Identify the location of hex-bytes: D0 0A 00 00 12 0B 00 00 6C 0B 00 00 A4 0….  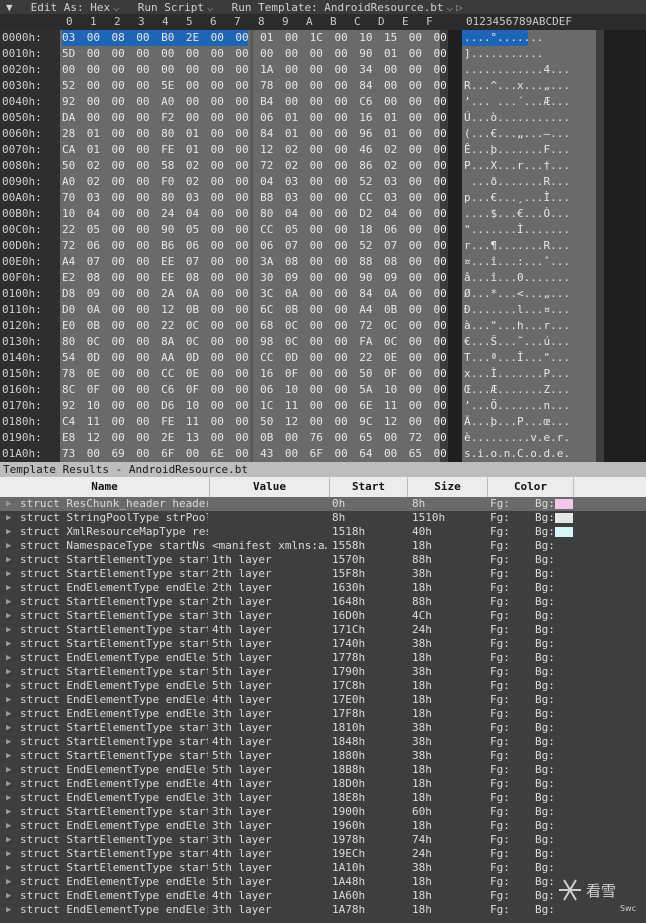
(254, 309).